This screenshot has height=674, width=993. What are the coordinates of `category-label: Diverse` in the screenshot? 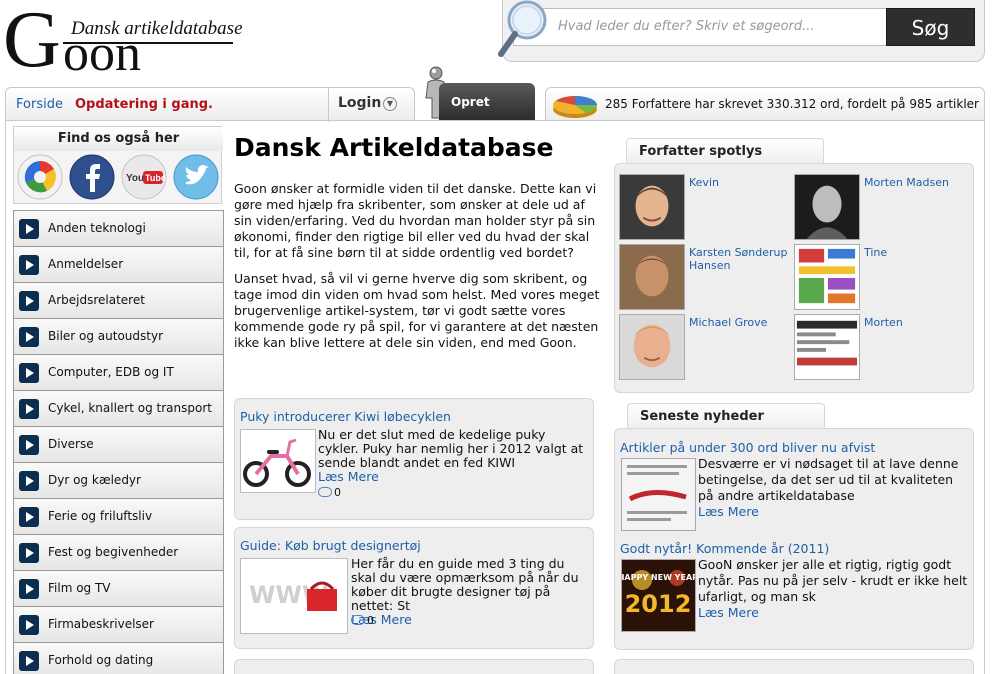 It's located at (71, 444).